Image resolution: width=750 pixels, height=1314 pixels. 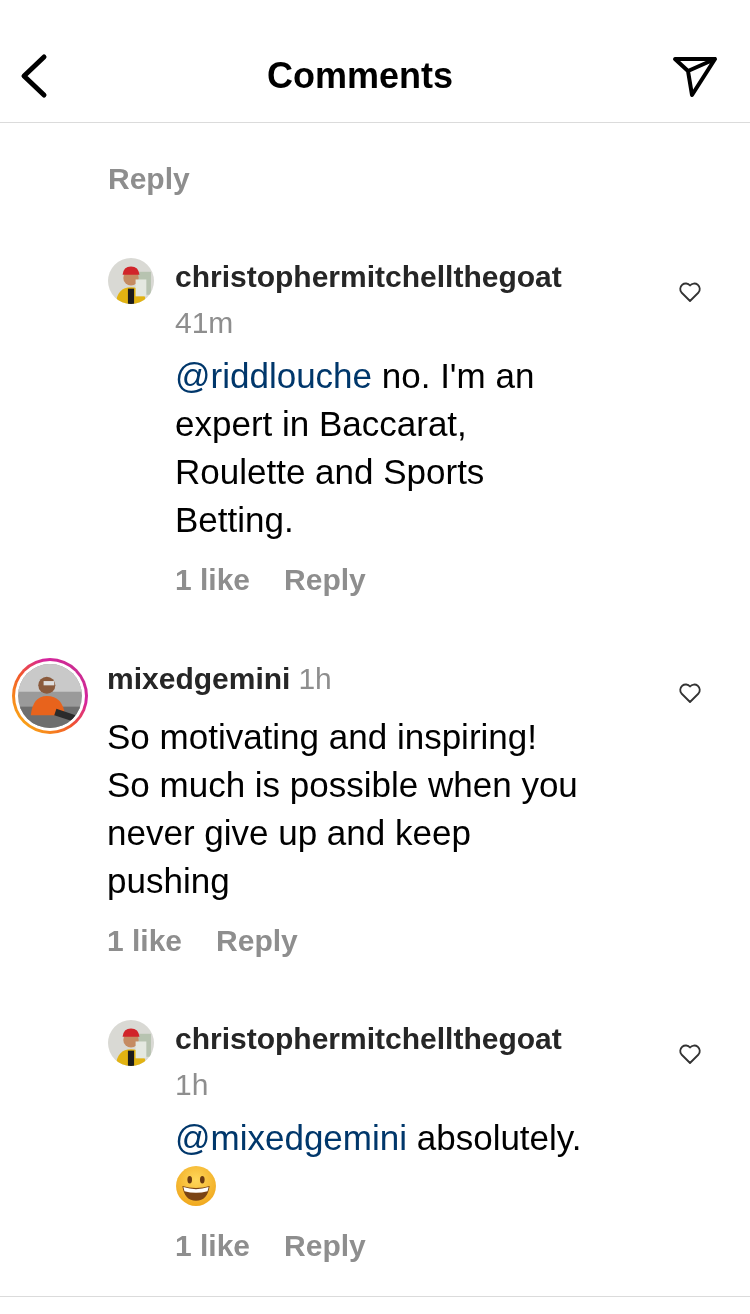 What do you see at coordinates (695, 77) in the screenshot?
I see `send-icon` at bounding box center [695, 77].